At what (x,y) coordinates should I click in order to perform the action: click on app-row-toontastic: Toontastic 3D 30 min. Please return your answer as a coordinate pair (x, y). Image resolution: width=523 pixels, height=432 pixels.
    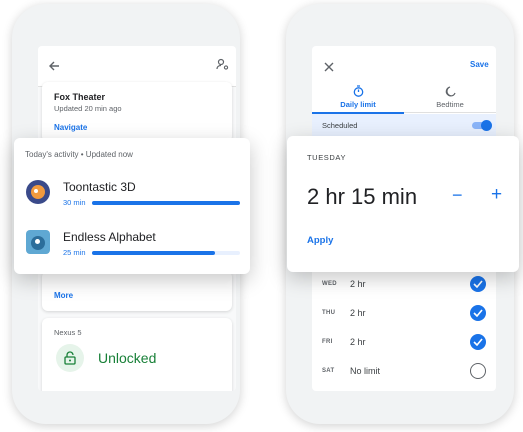
    Looking at the image, I should click on (132, 196).